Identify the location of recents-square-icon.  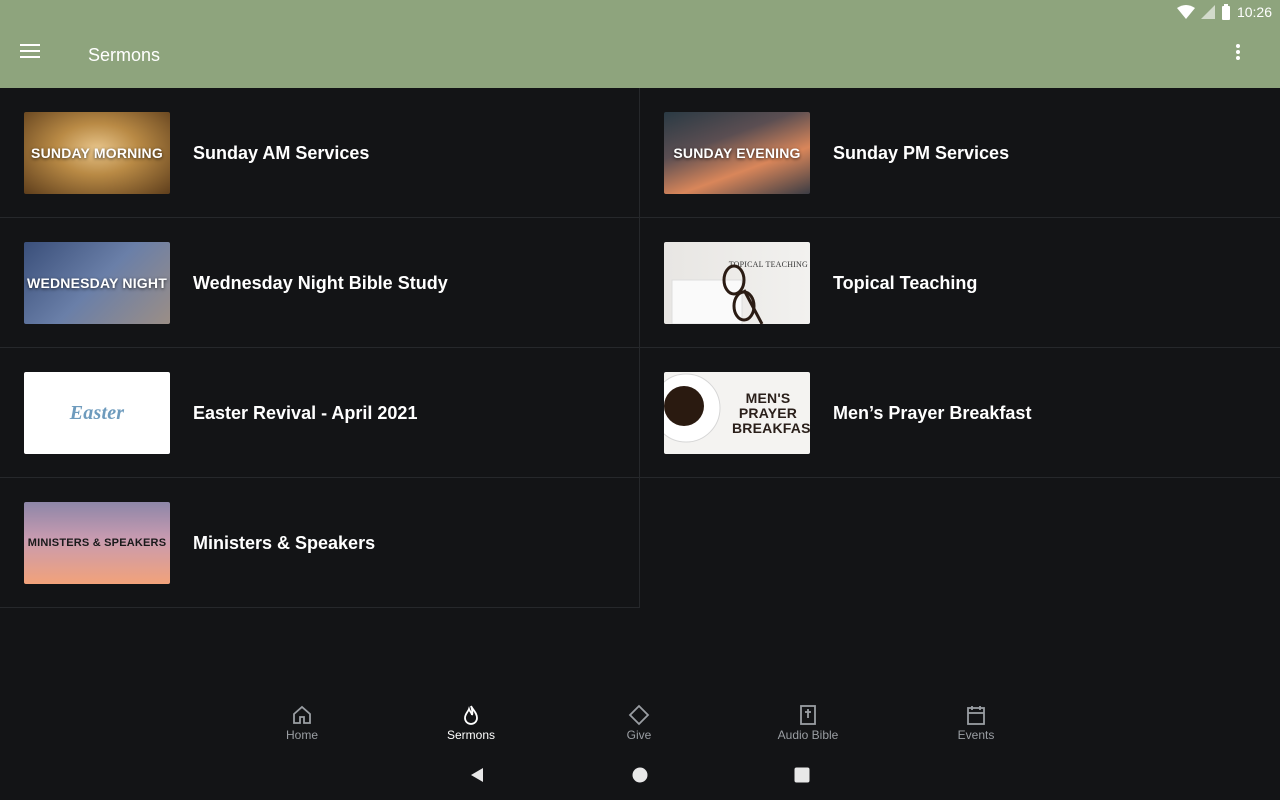
(802, 775).